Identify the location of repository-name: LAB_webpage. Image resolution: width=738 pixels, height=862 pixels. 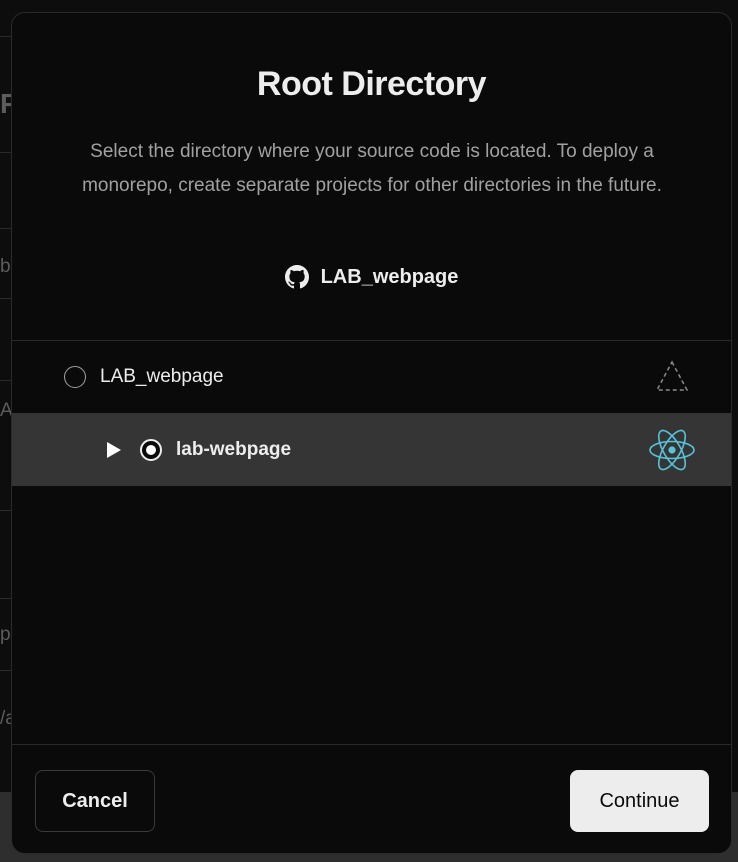
(389, 276).